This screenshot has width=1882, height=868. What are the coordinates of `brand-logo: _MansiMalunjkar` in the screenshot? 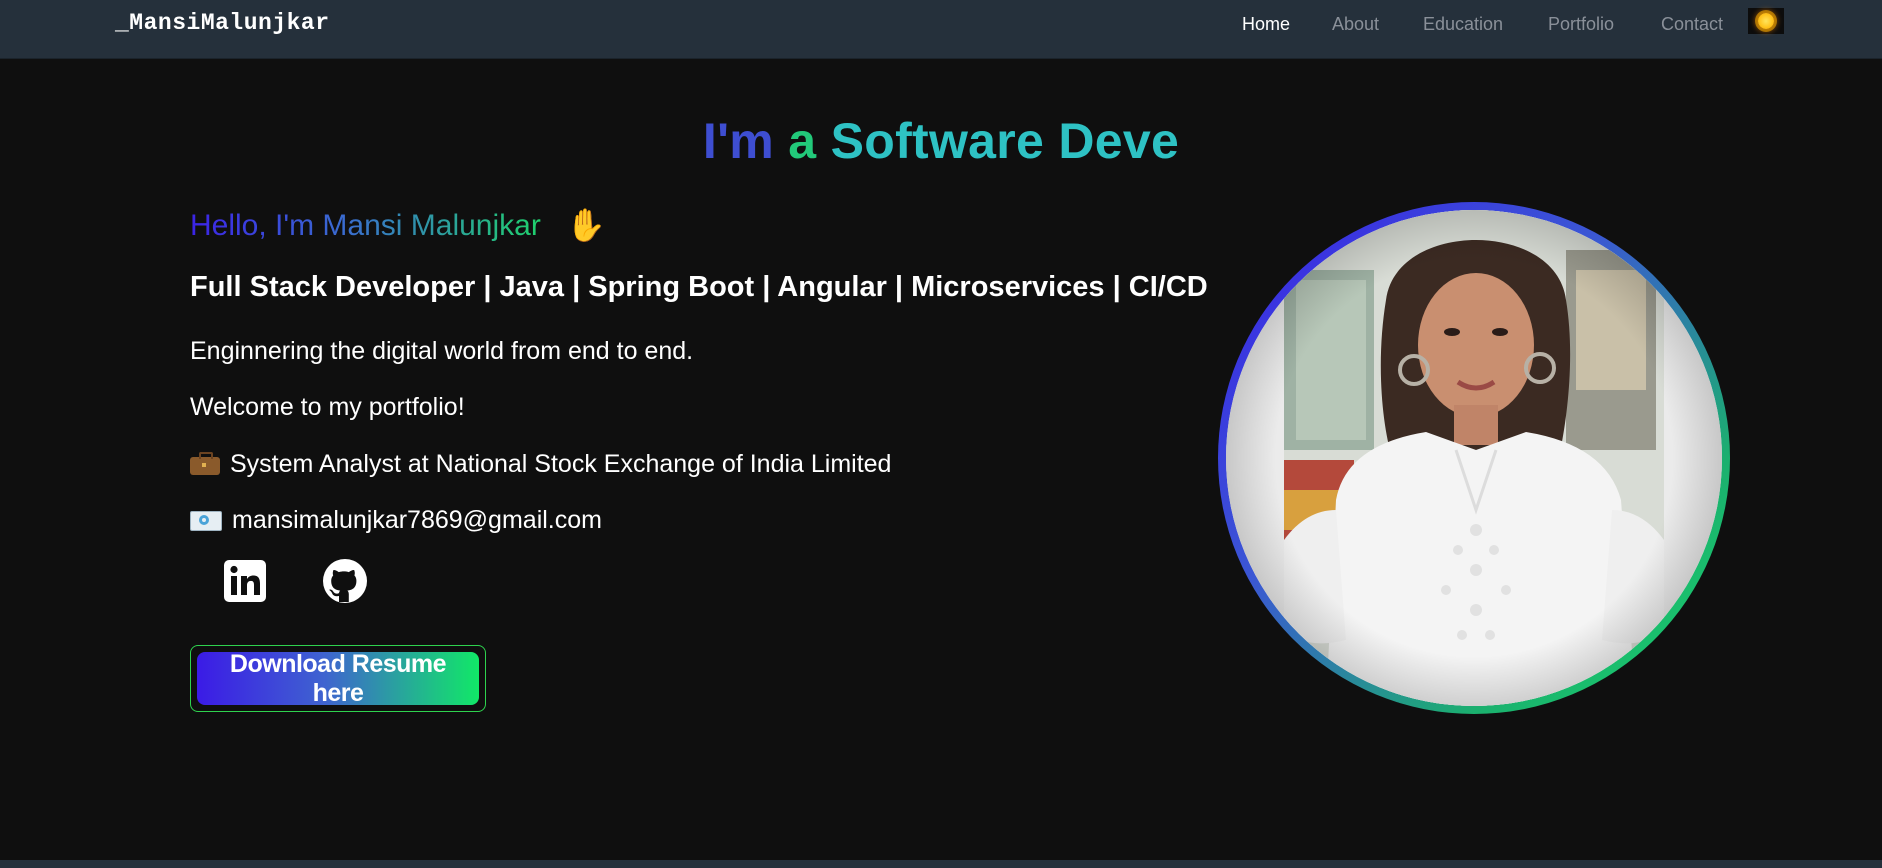 It's located at (222, 23).